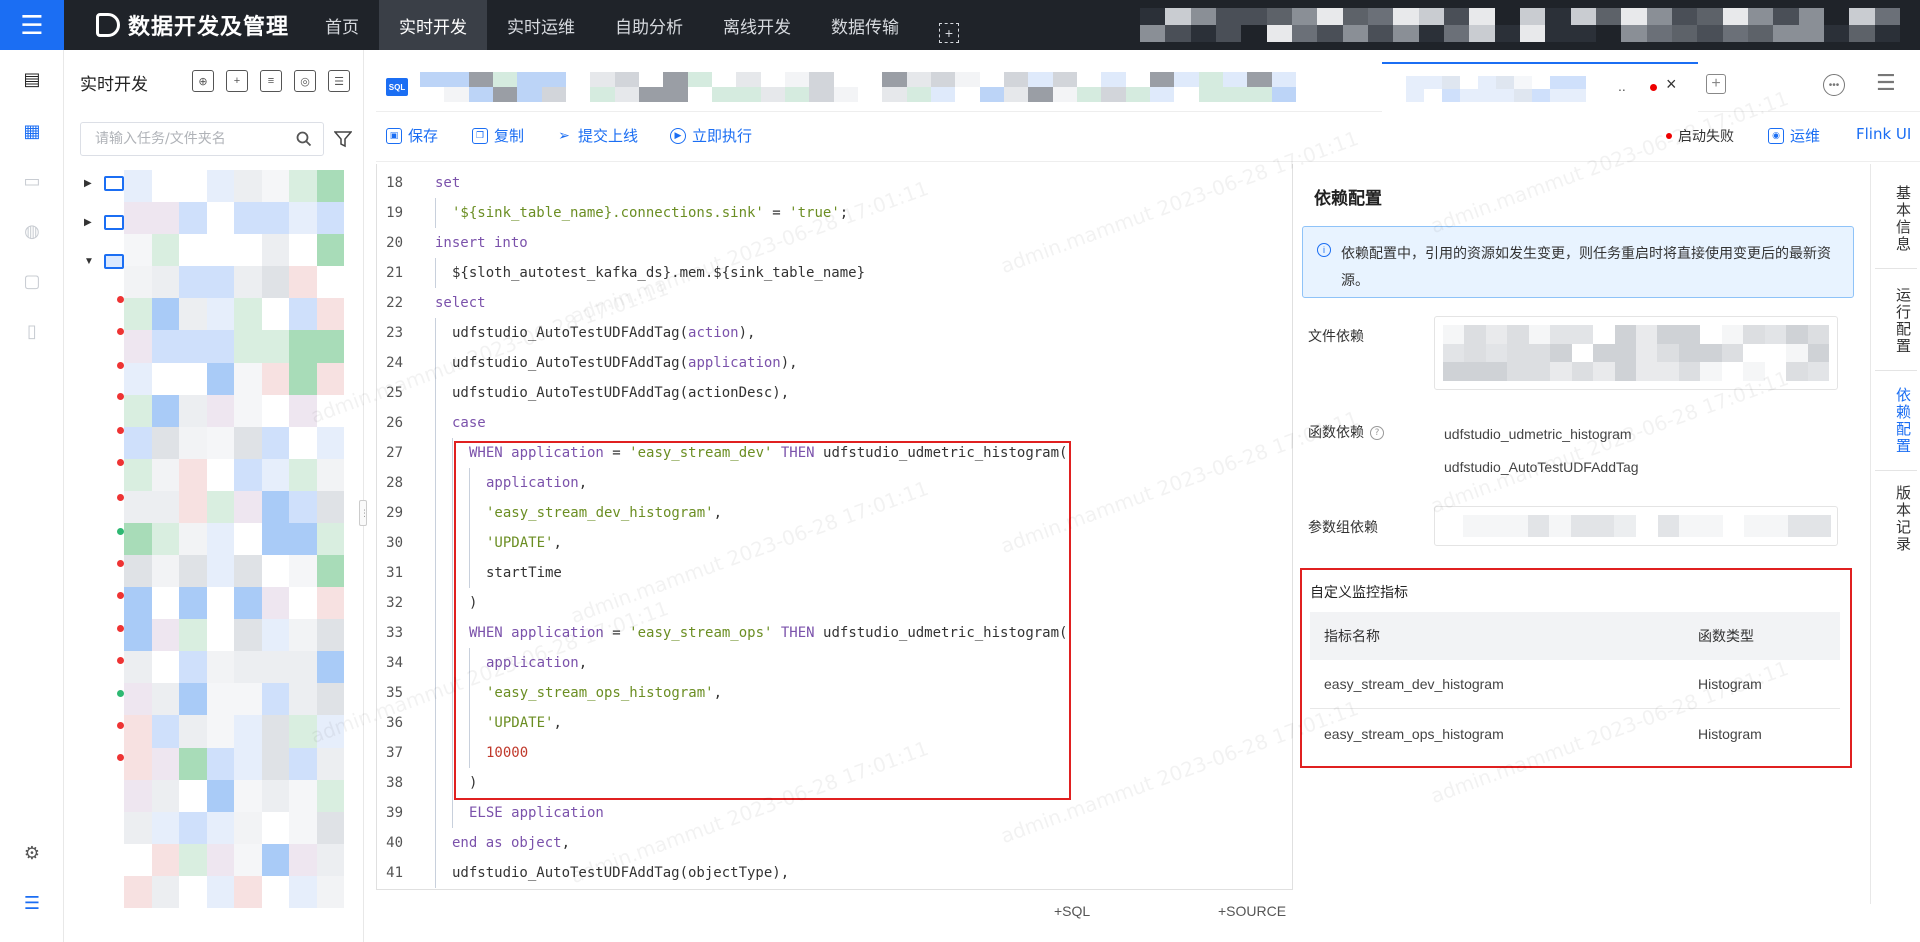  What do you see at coordinates (305, 81) in the screenshot?
I see `locate-icon: ◎` at bounding box center [305, 81].